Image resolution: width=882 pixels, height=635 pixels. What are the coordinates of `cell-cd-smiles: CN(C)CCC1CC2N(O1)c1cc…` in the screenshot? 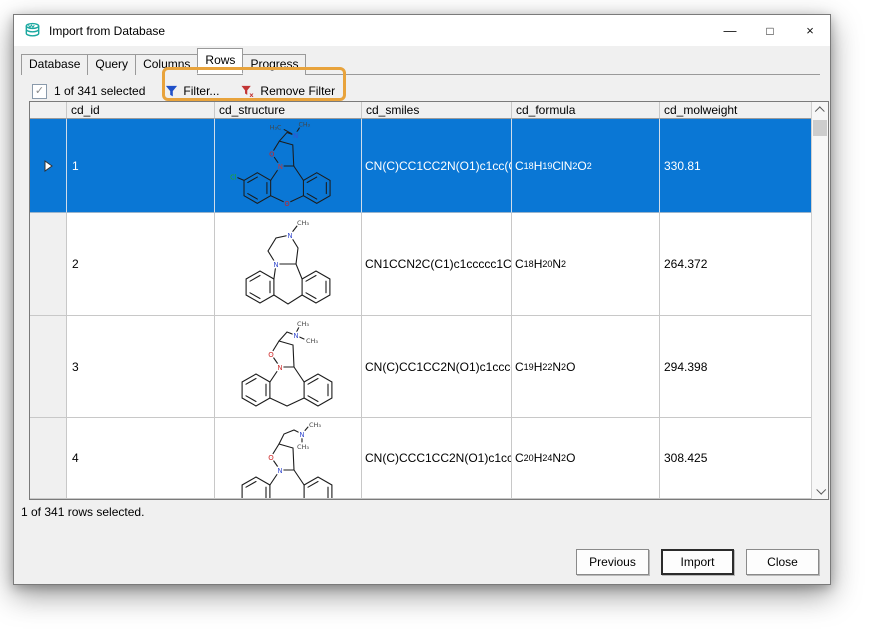 It's located at (437, 458).